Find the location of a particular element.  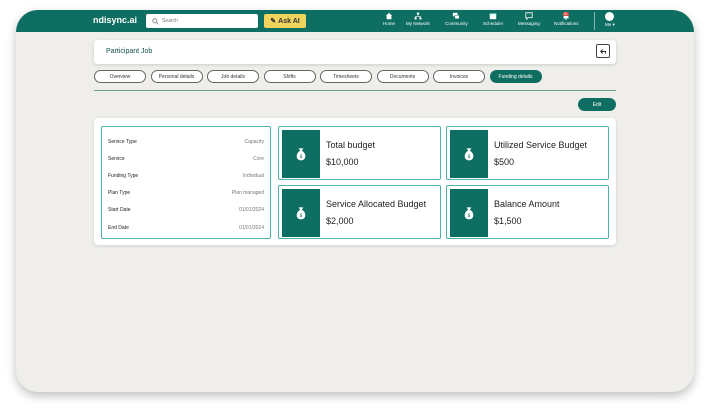

back-arrow-icon is located at coordinates (602, 51).